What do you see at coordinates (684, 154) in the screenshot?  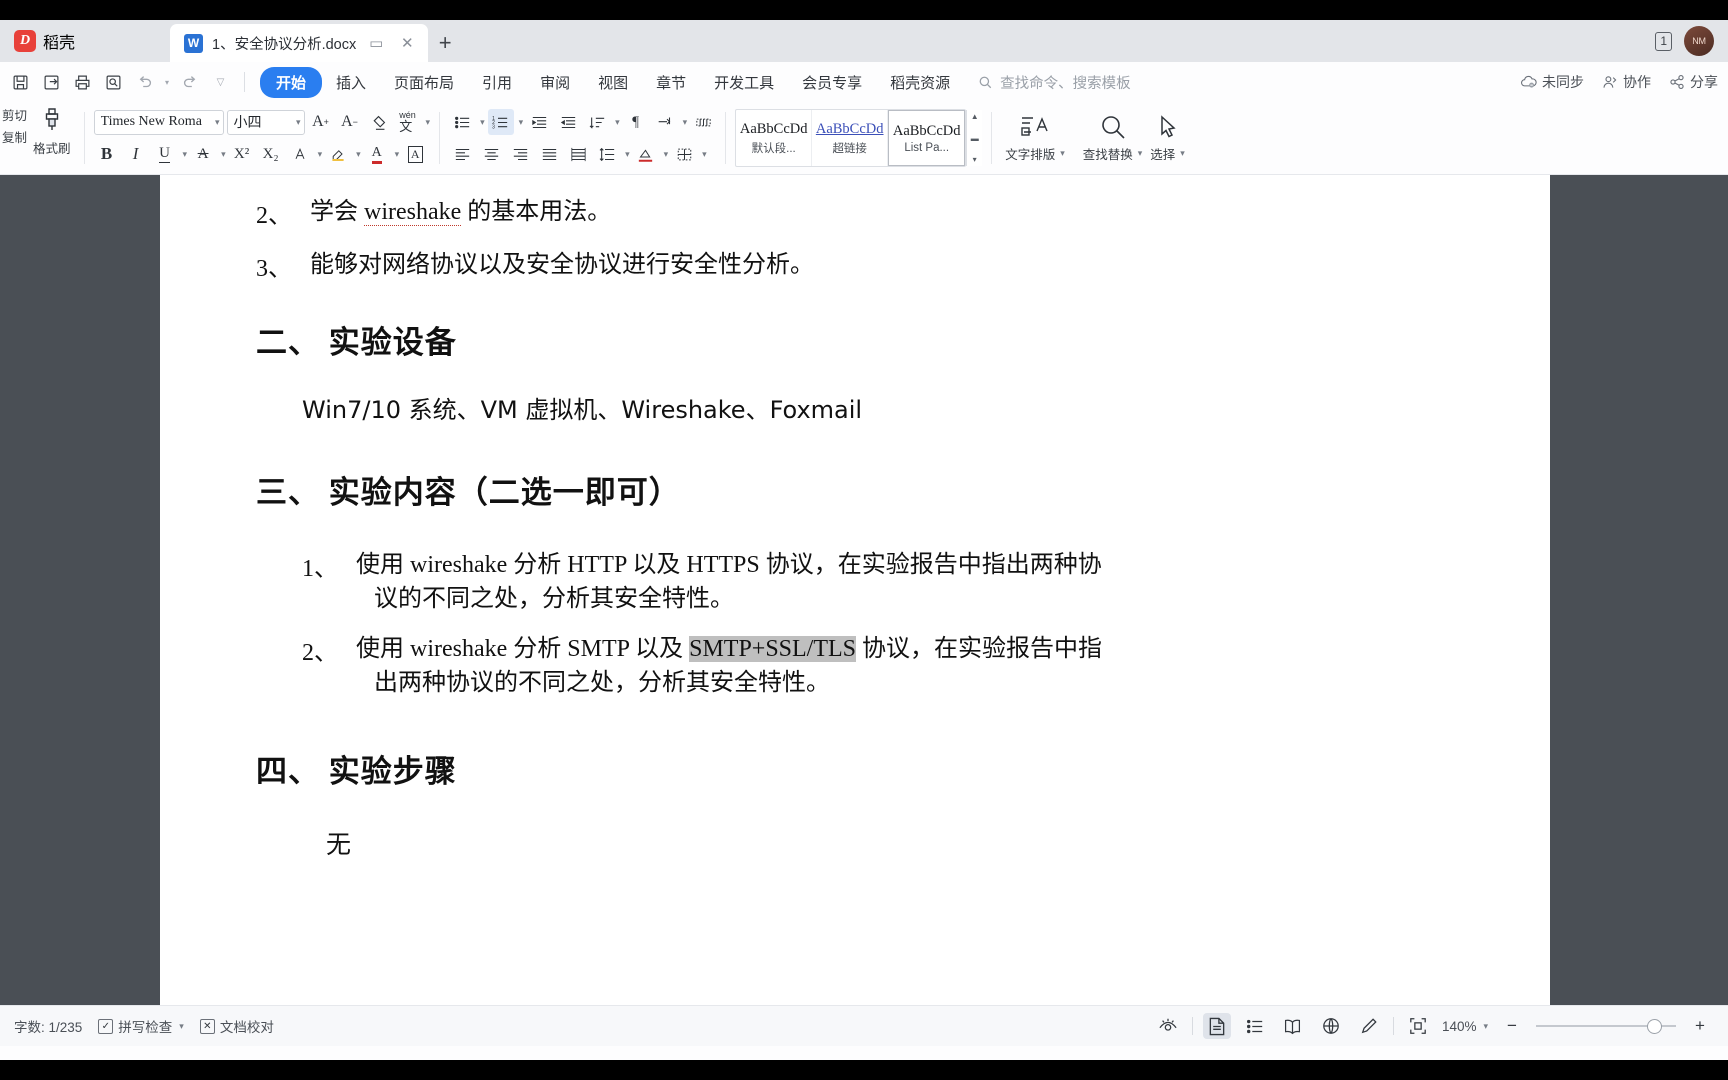 I see `borders-icon` at bounding box center [684, 154].